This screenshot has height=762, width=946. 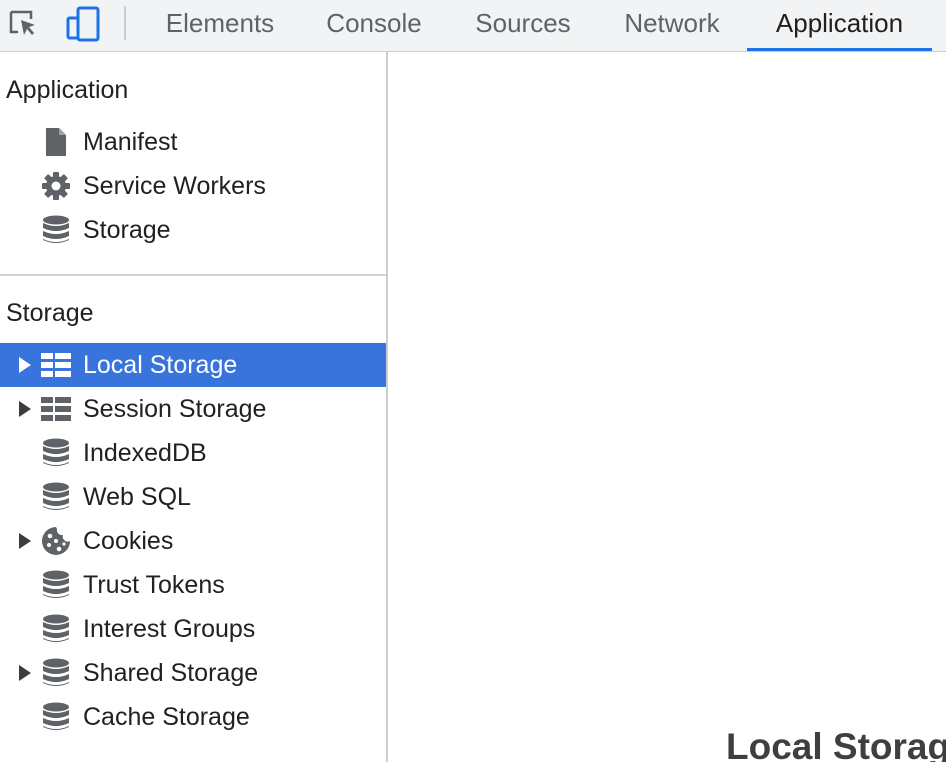 I want to click on tab-network: Network, so click(x=672, y=25).